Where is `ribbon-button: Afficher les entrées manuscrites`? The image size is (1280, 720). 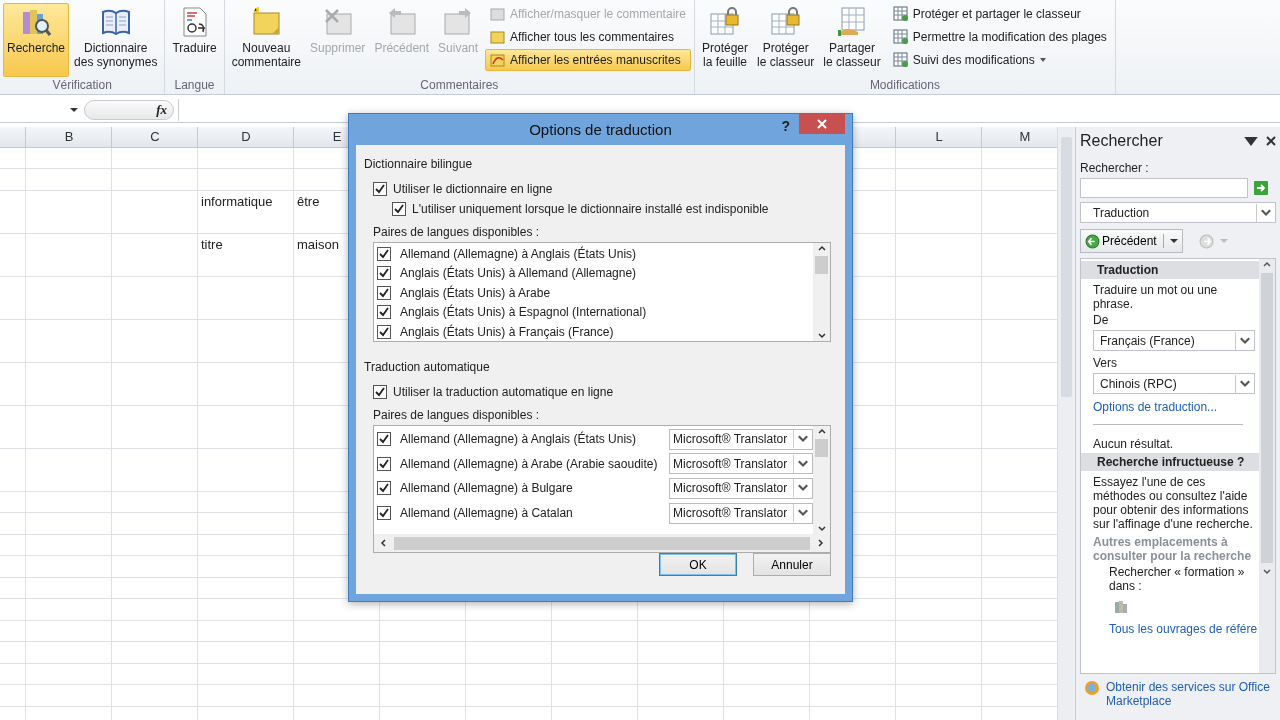
ribbon-button: Afficher les entrées manuscrites is located at coordinates (588, 60).